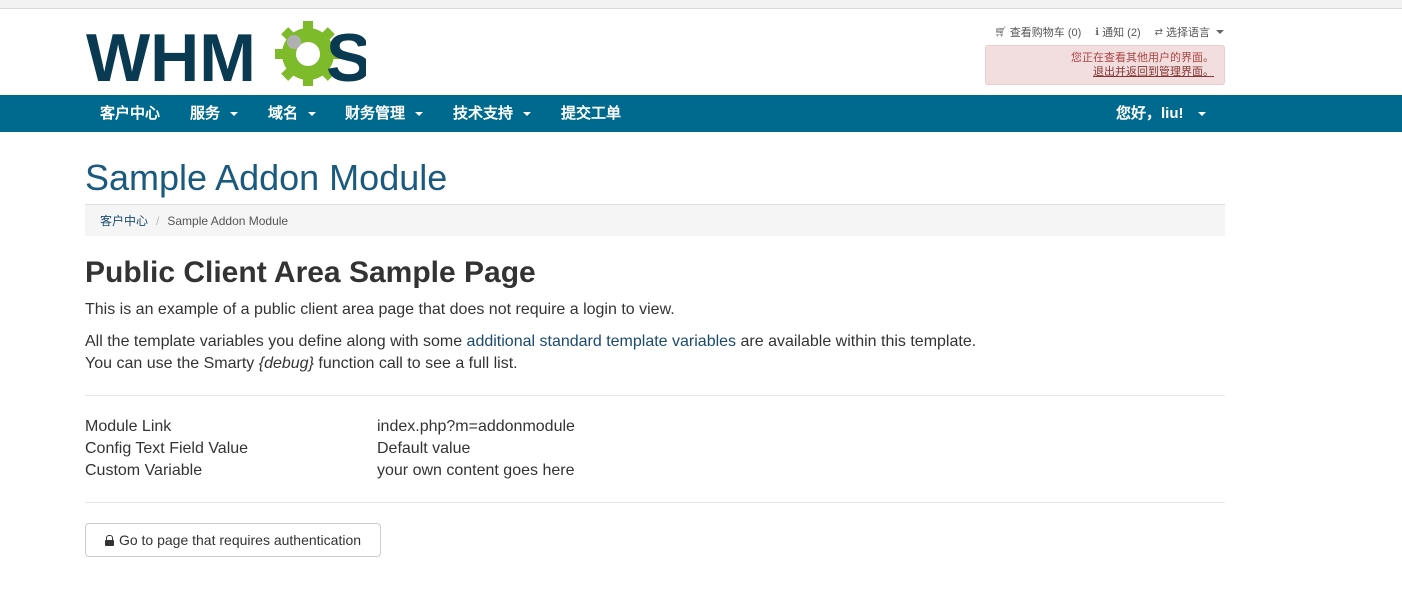 The width and height of the screenshot is (1402, 591). I want to click on info-icon: ℹ, so click(1097, 32).